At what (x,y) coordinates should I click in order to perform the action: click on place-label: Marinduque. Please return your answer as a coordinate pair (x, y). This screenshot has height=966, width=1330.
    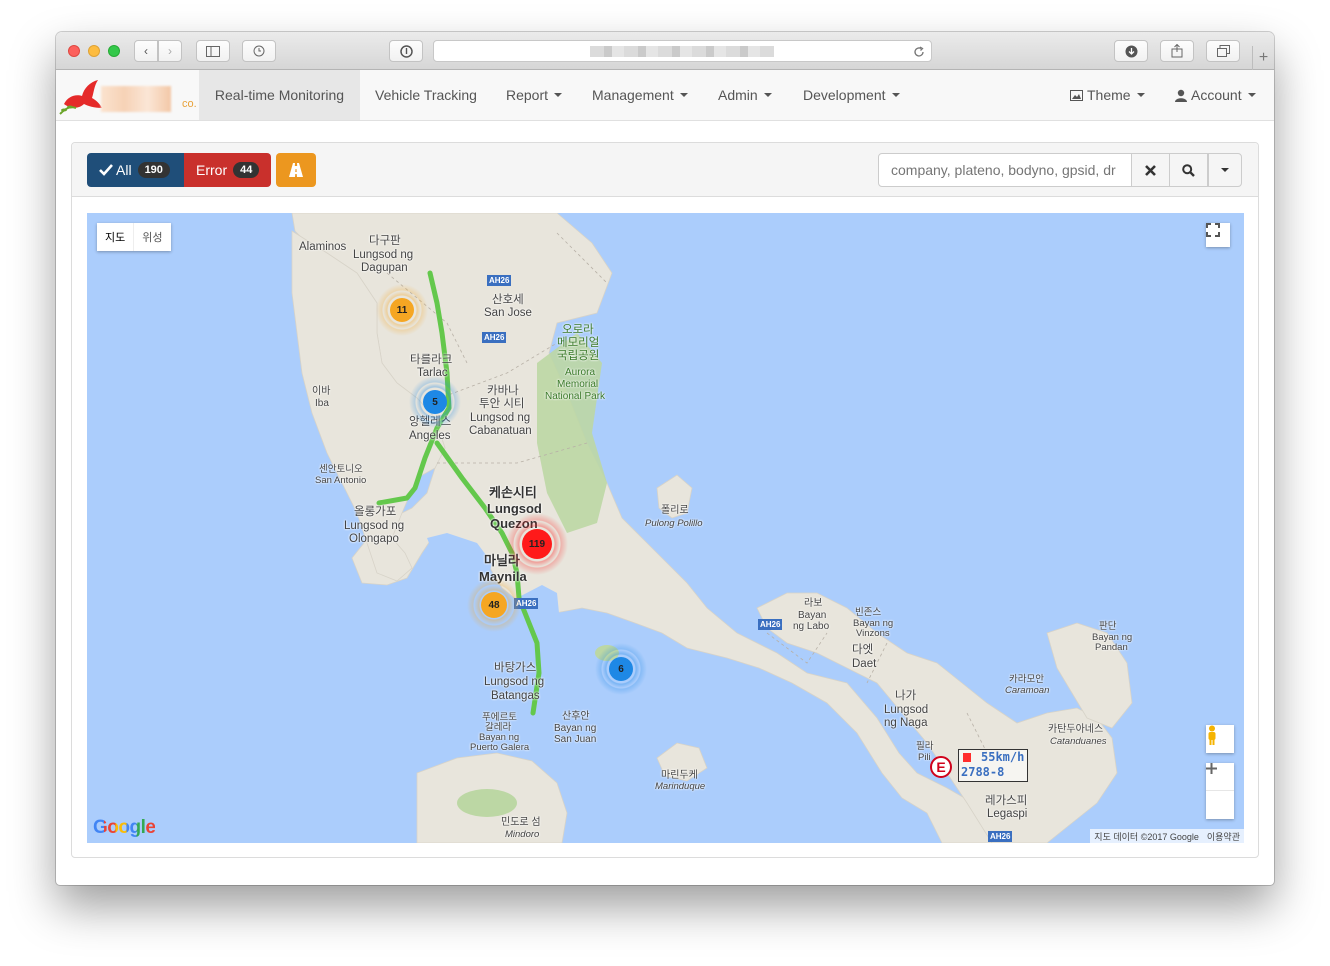
    Looking at the image, I should click on (680, 786).